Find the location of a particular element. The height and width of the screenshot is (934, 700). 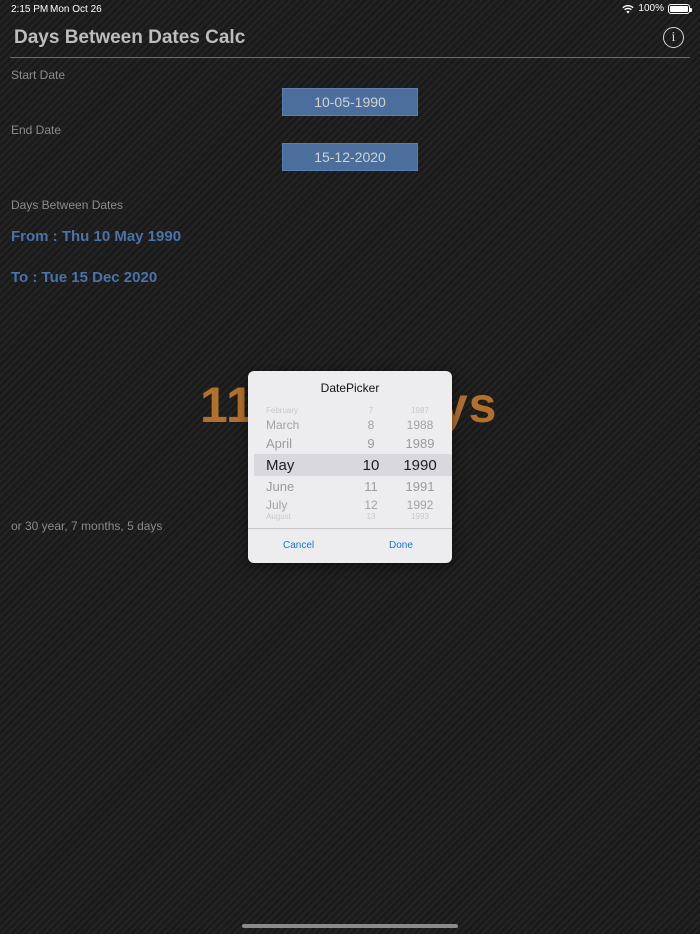

page-title: Days Between Dates Calc is located at coordinates (130, 37).